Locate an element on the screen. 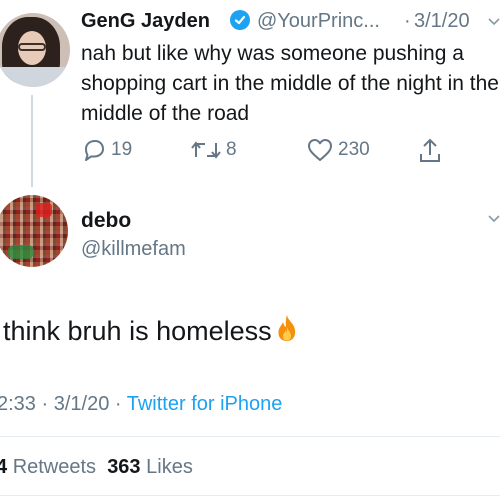 The width and height of the screenshot is (500, 500). tweet-timestamp-row: 2:33 · 3/1/20 · Twitter for iPhone is located at coordinates (141, 404).